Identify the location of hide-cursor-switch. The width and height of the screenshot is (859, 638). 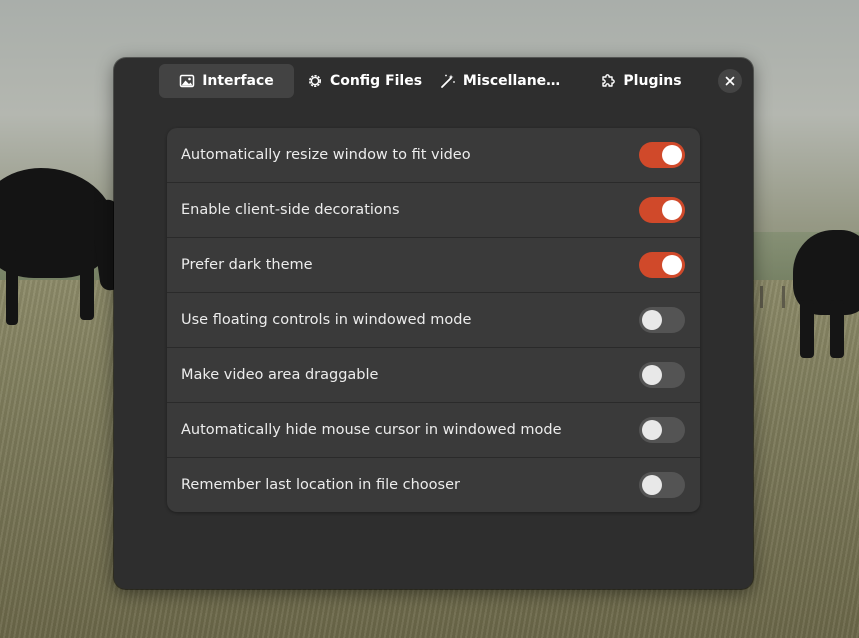
(662, 430).